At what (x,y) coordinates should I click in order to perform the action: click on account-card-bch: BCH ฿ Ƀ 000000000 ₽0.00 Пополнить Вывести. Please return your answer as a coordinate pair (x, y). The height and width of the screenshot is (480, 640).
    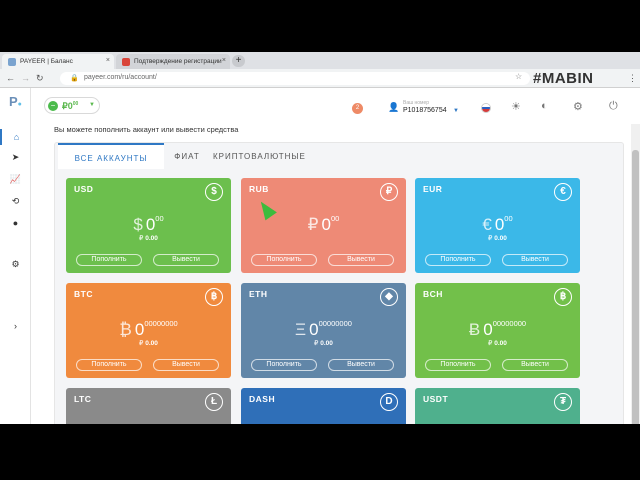
    Looking at the image, I should click on (497, 330).